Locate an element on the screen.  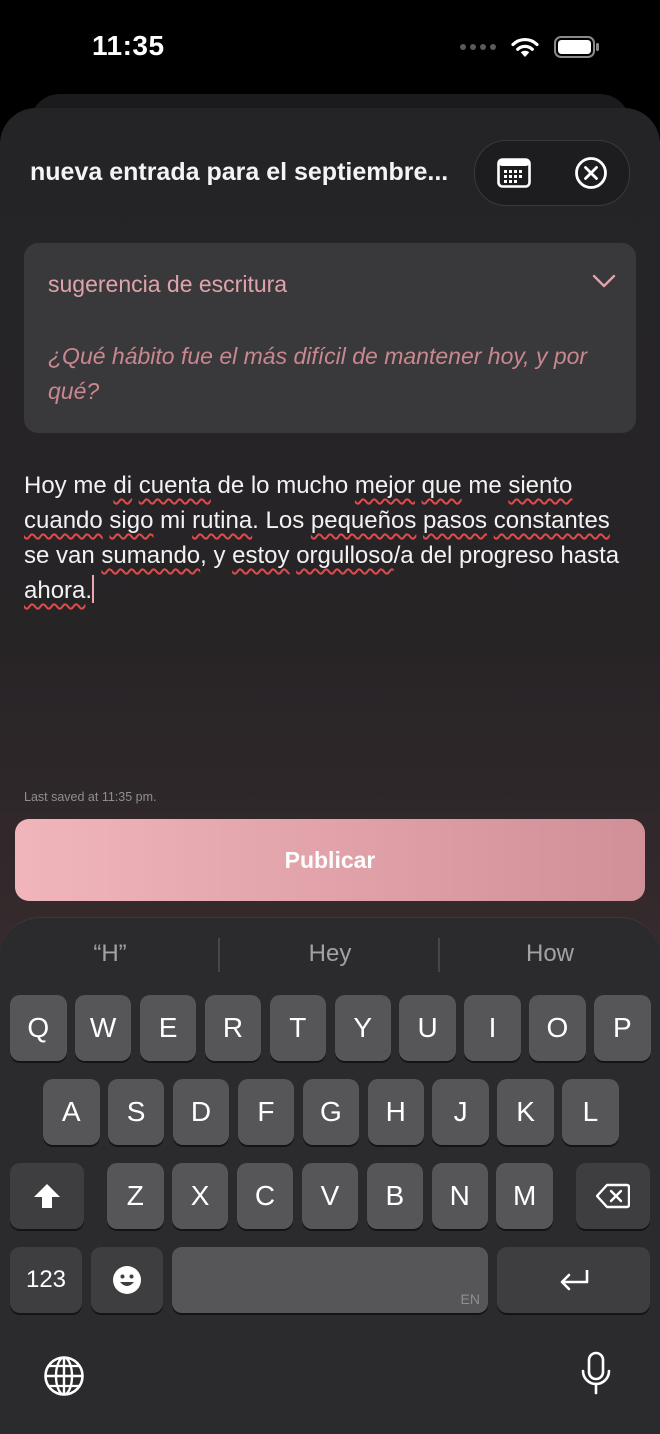
key-g: G is located at coordinates (331, 1112).